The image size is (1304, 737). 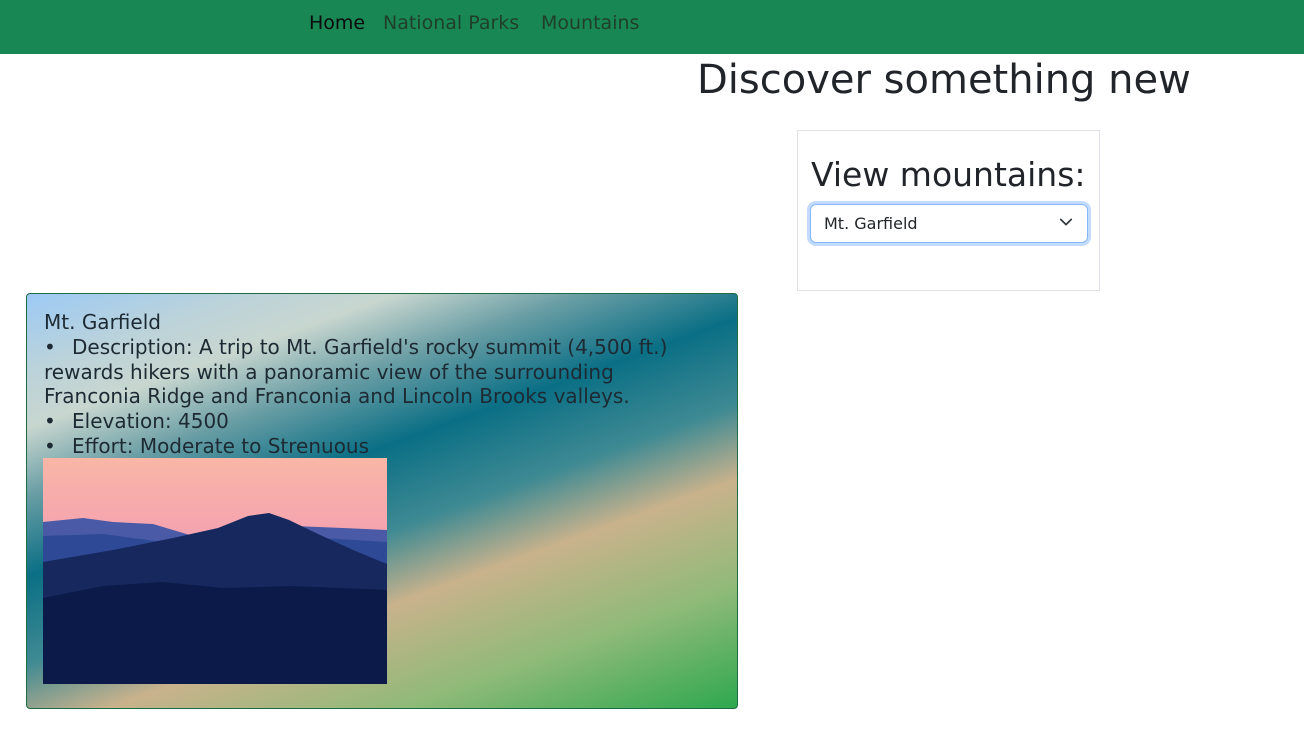 I want to click on selector-label: View mountains:, so click(x=948, y=174).